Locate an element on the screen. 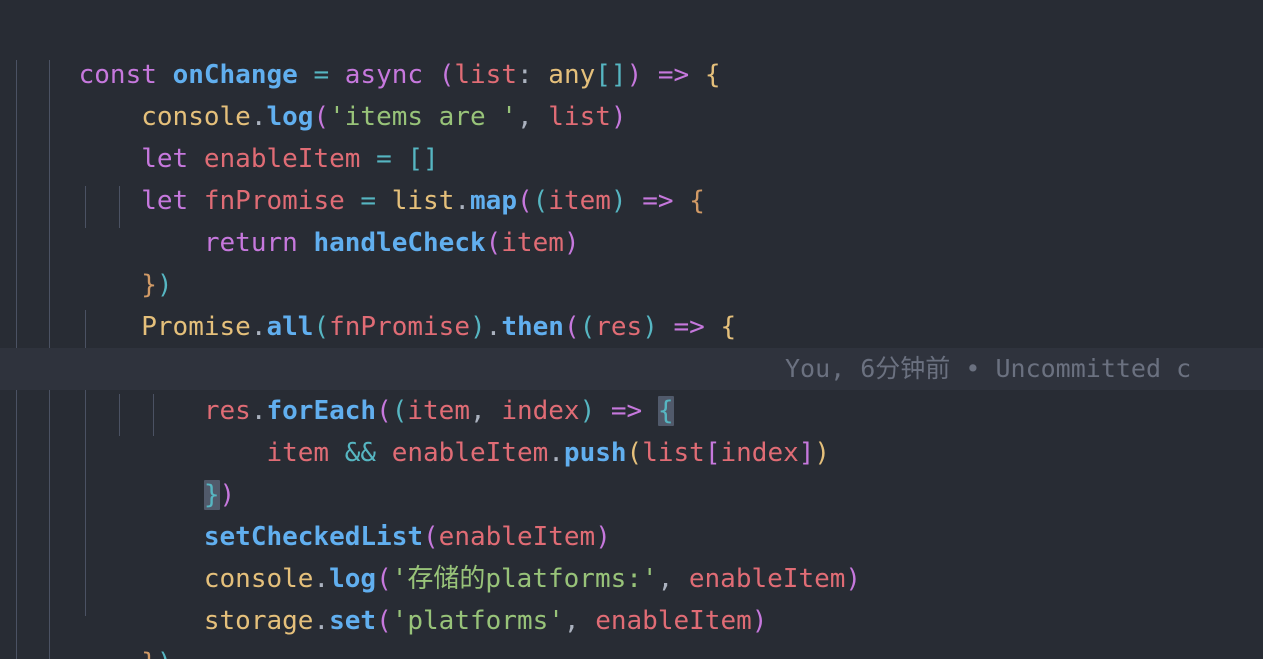 The width and height of the screenshot is (1263, 659). token-bracket-brace-close: } is located at coordinates (149, 653).